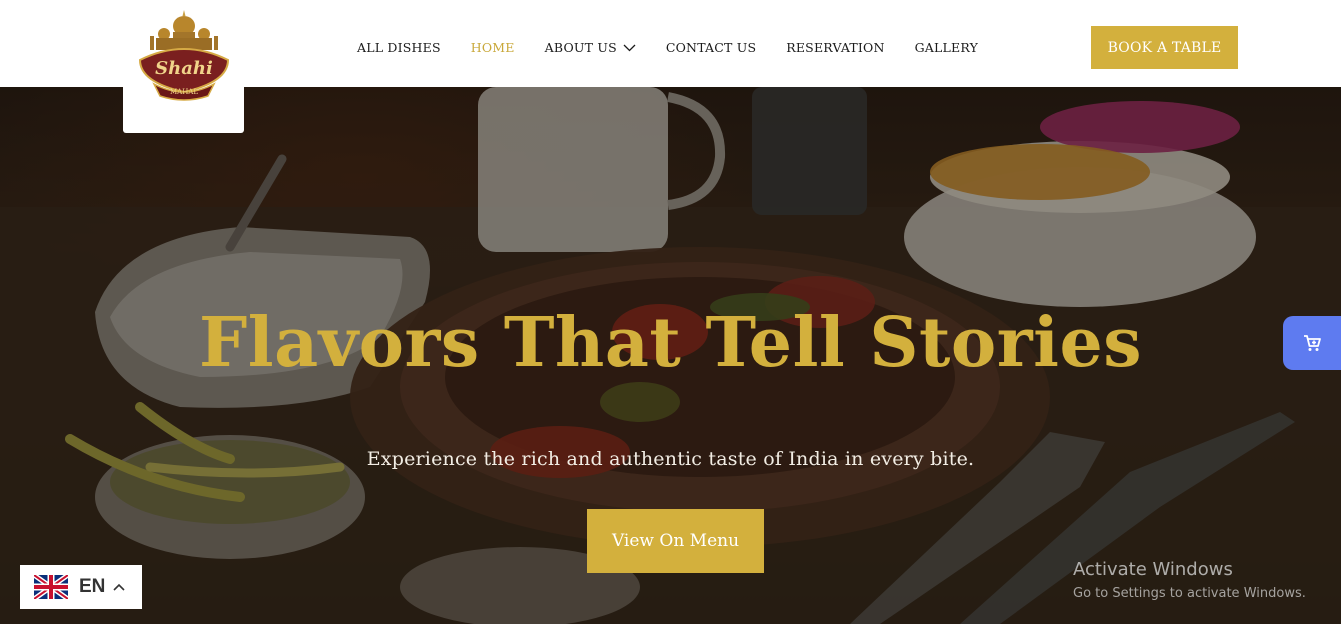 Image resolution: width=1341 pixels, height=624 pixels. I want to click on uk-flag-icon, so click(51, 587).